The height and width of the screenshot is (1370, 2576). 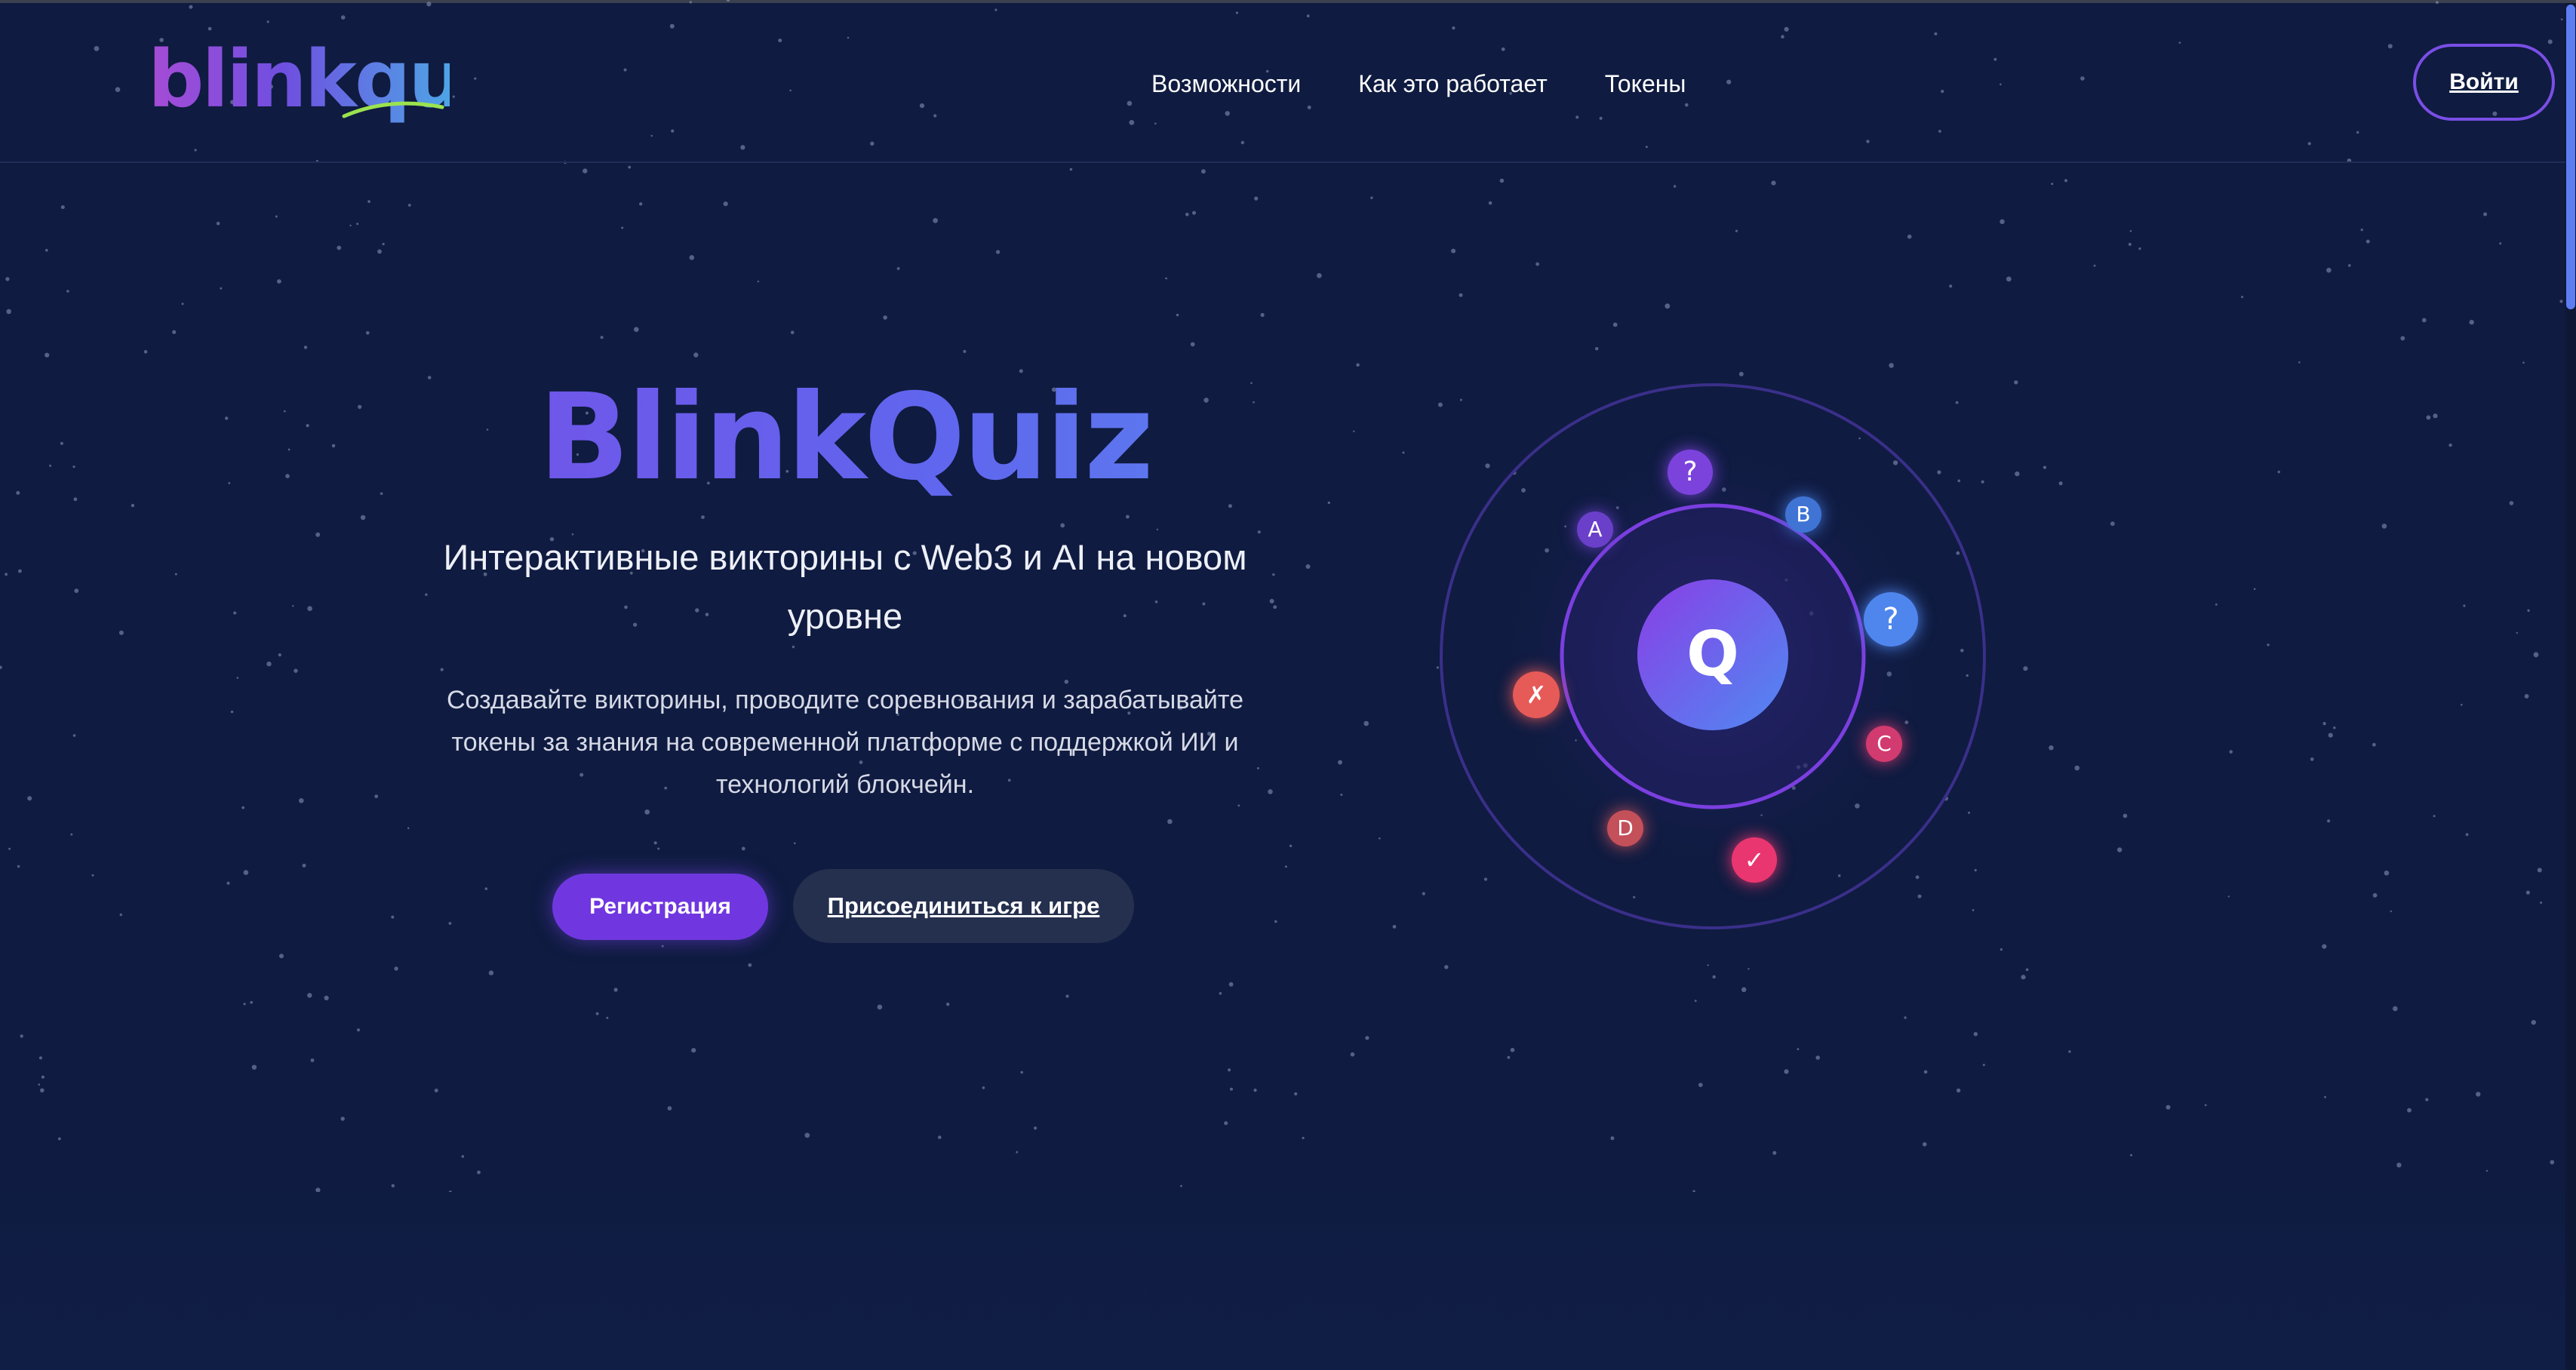 What do you see at coordinates (963, 906) in the screenshot?
I see `join-game-button: Присоединиться к игре` at bounding box center [963, 906].